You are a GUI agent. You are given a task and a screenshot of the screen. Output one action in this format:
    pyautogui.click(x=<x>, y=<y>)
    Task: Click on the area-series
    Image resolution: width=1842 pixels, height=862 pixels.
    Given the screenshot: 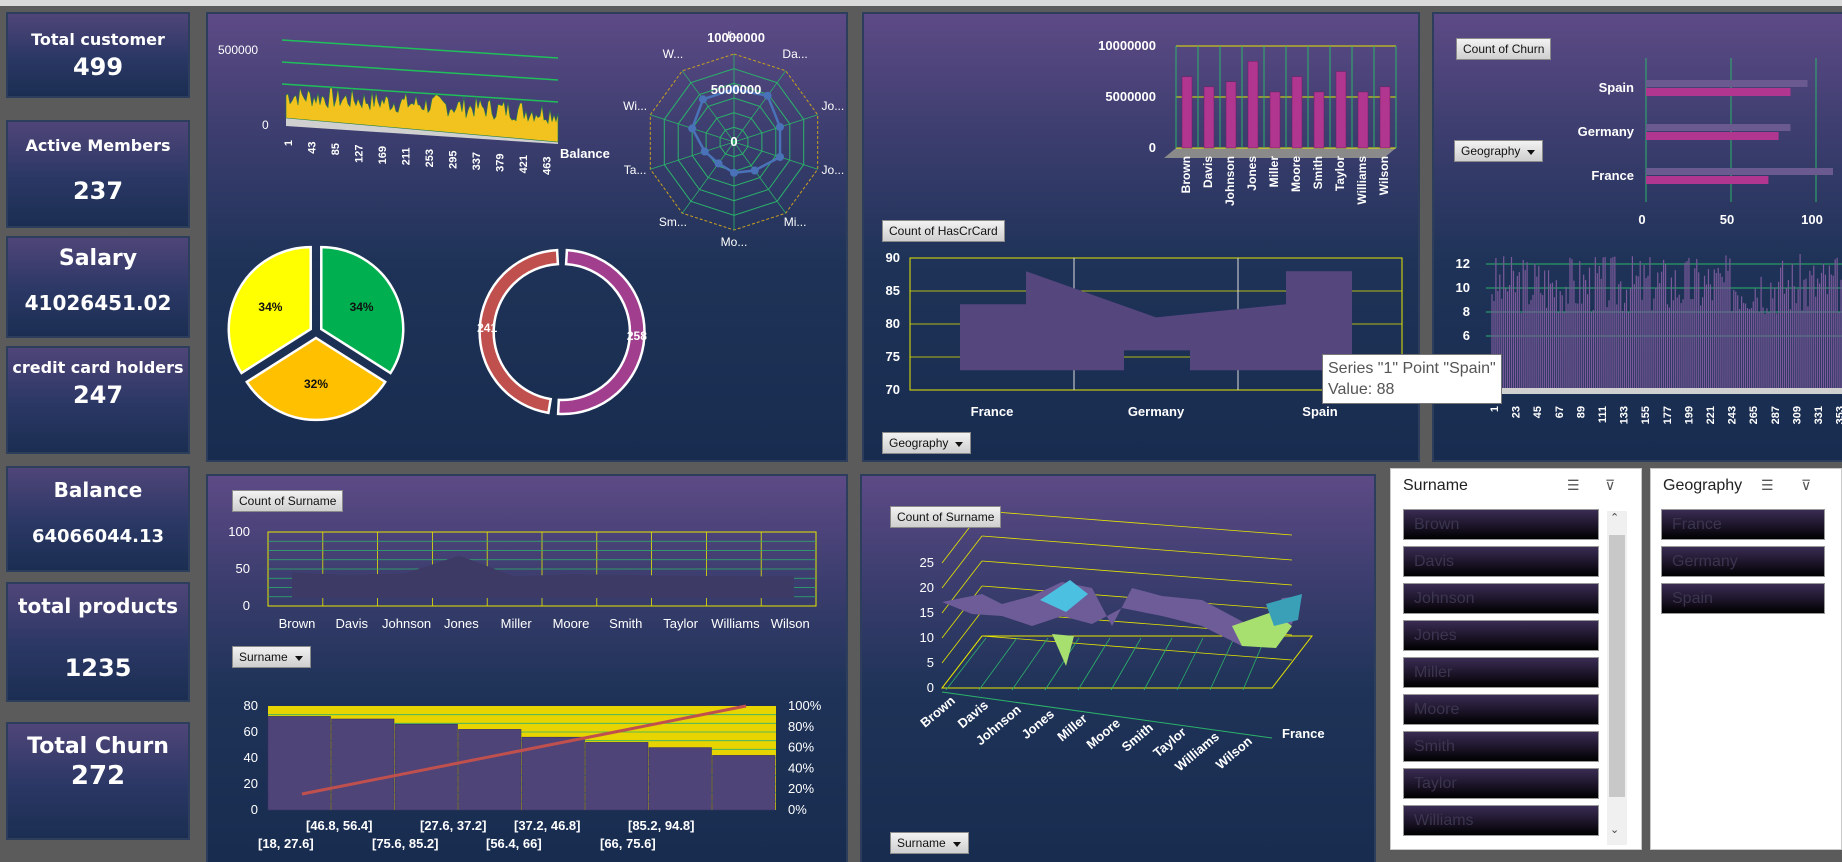 What is the action you would take?
    pyautogui.click(x=1156, y=321)
    